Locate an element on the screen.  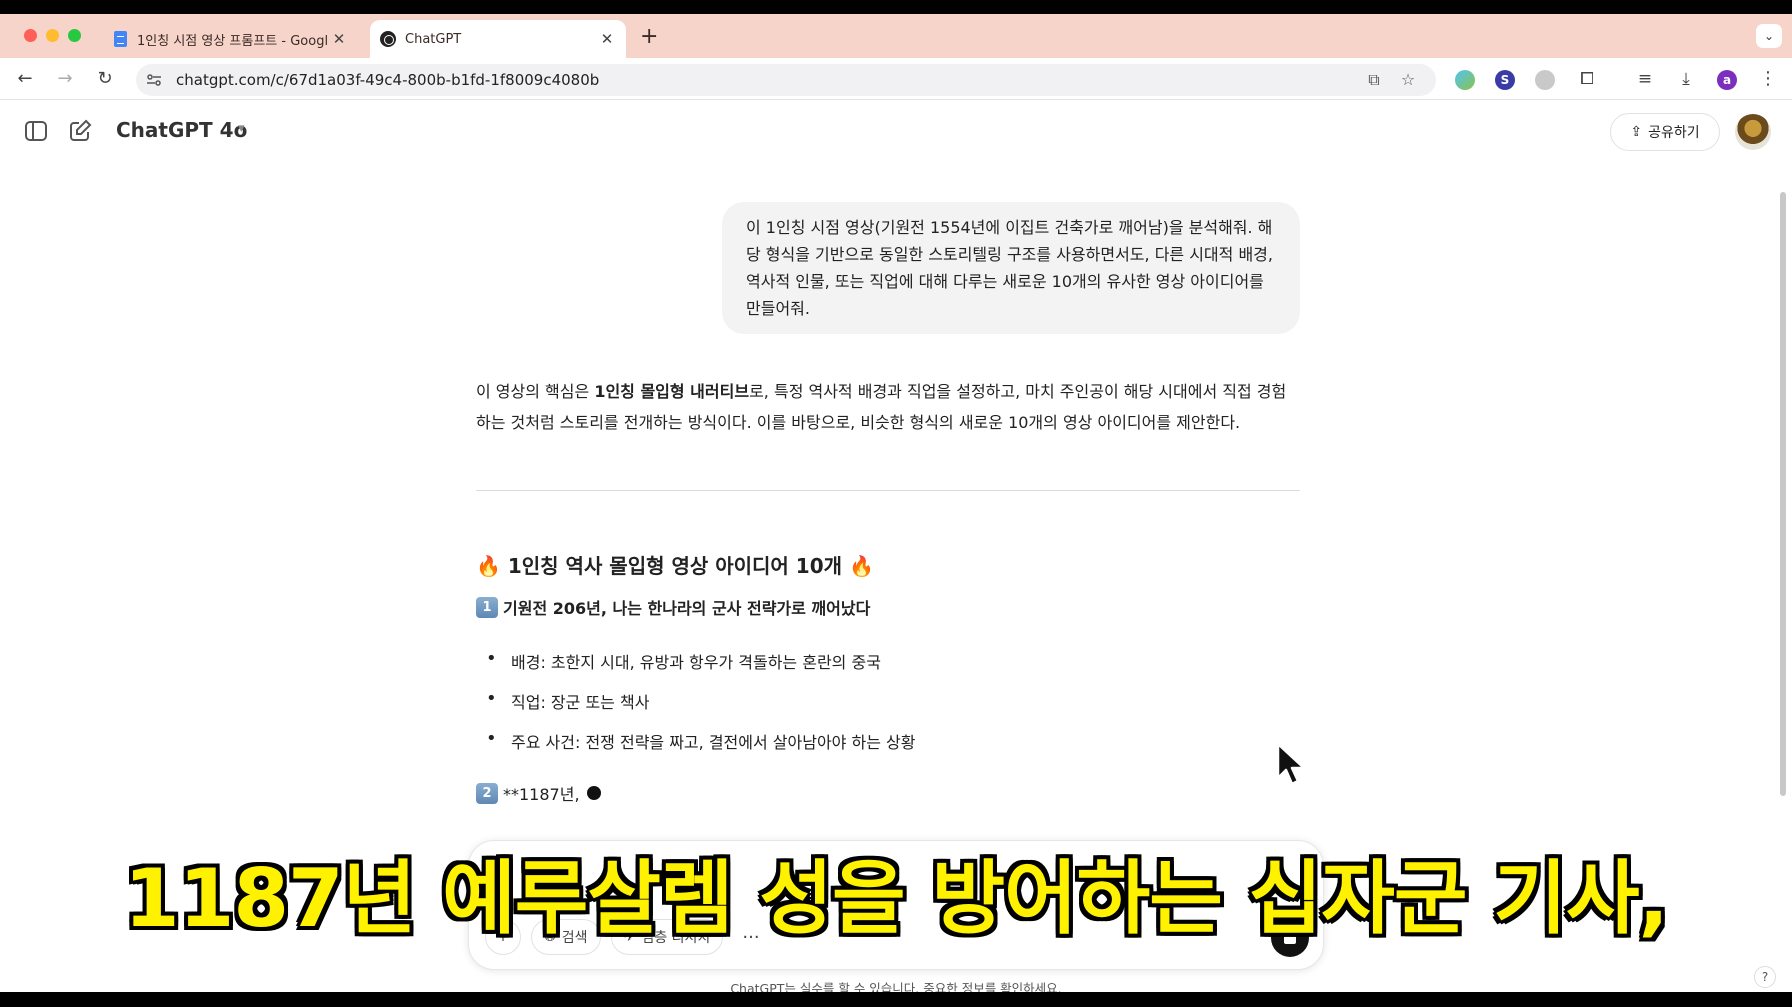
idea-1-title: 1 기원전 206년, 나는 한나라의 군사 전략가로 깨어났다 is located at coordinates (673, 607).